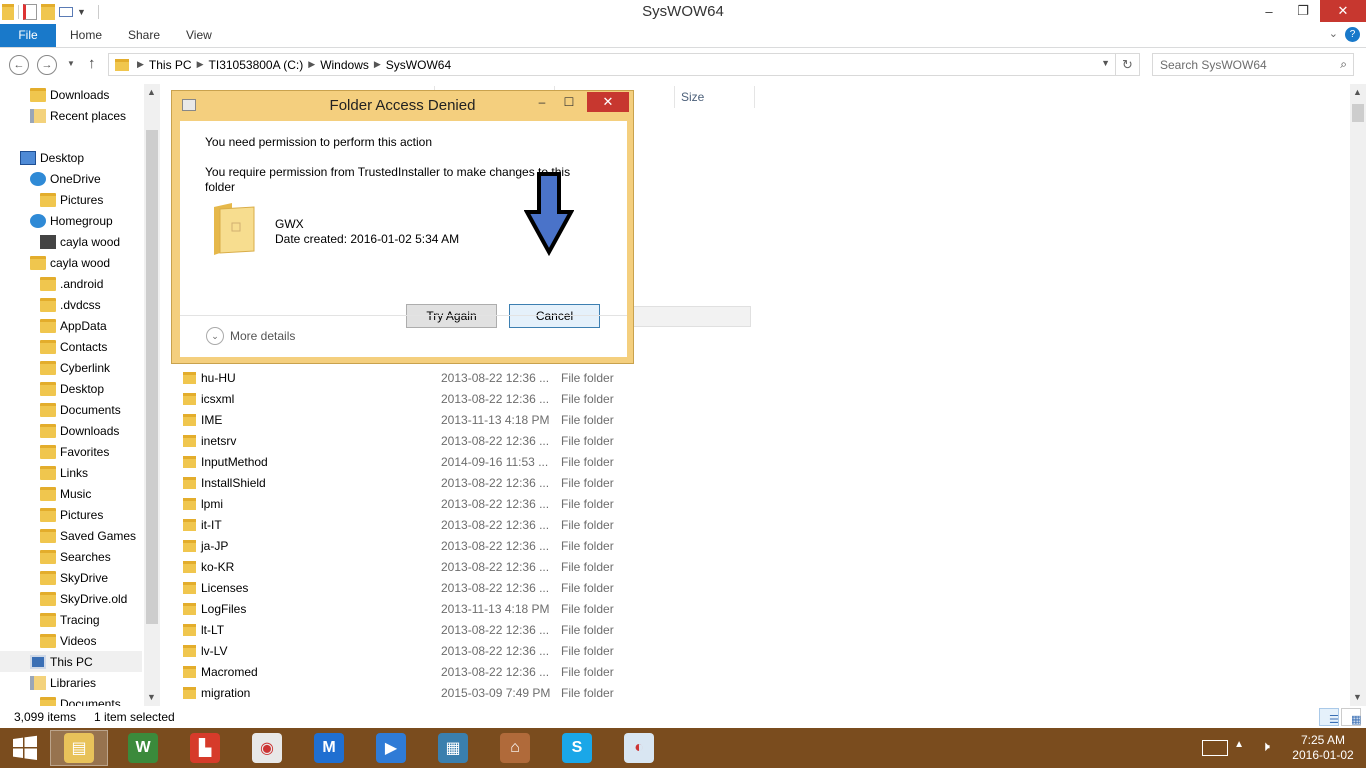 The width and height of the screenshot is (1366, 768). What do you see at coordinates (152, 377) in the screenshot?
I see `nav-scroll-thumb` at bounding box center [152, 377].